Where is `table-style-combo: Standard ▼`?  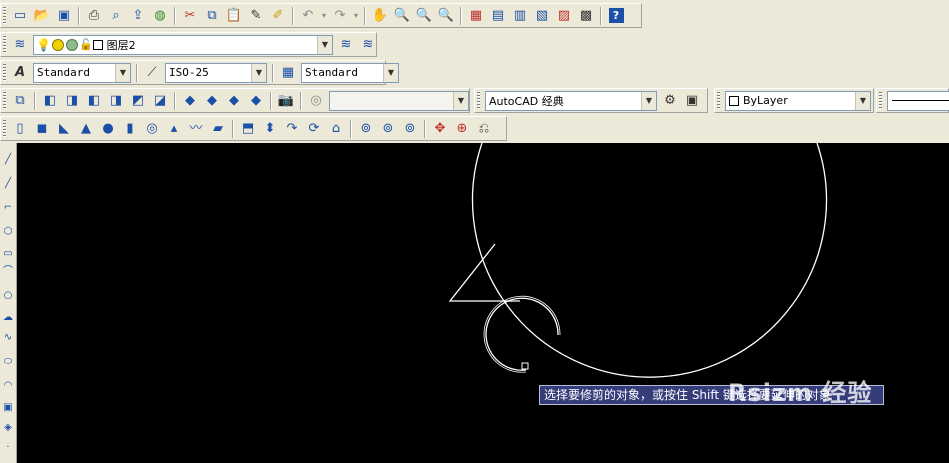
table-style-combo: Standard ▼ is located at coordinates (350, 72).